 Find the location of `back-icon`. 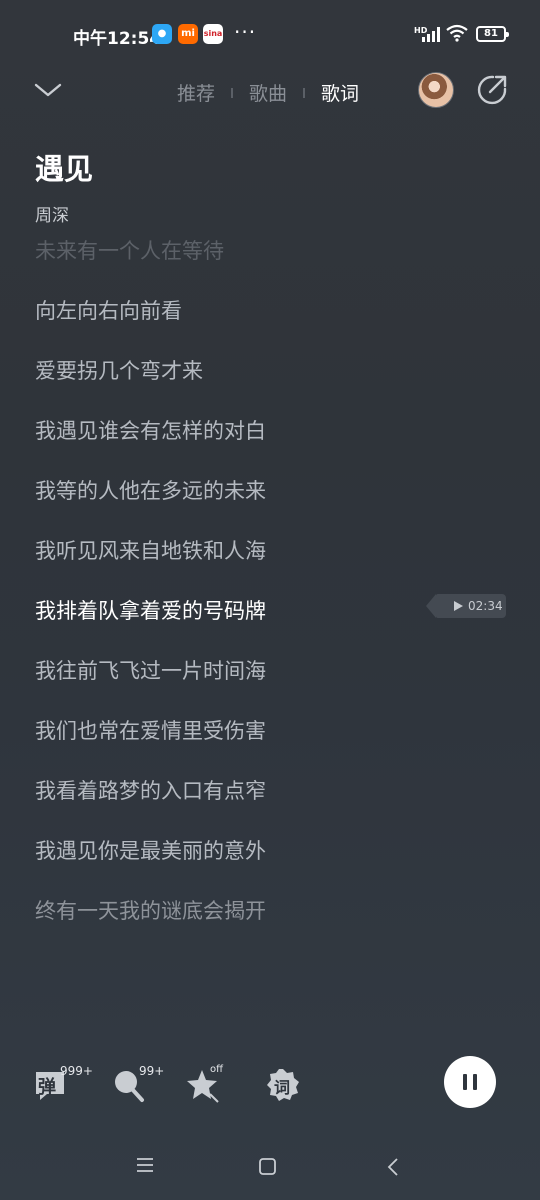

back-icon is located at coordinates (393, 1167).